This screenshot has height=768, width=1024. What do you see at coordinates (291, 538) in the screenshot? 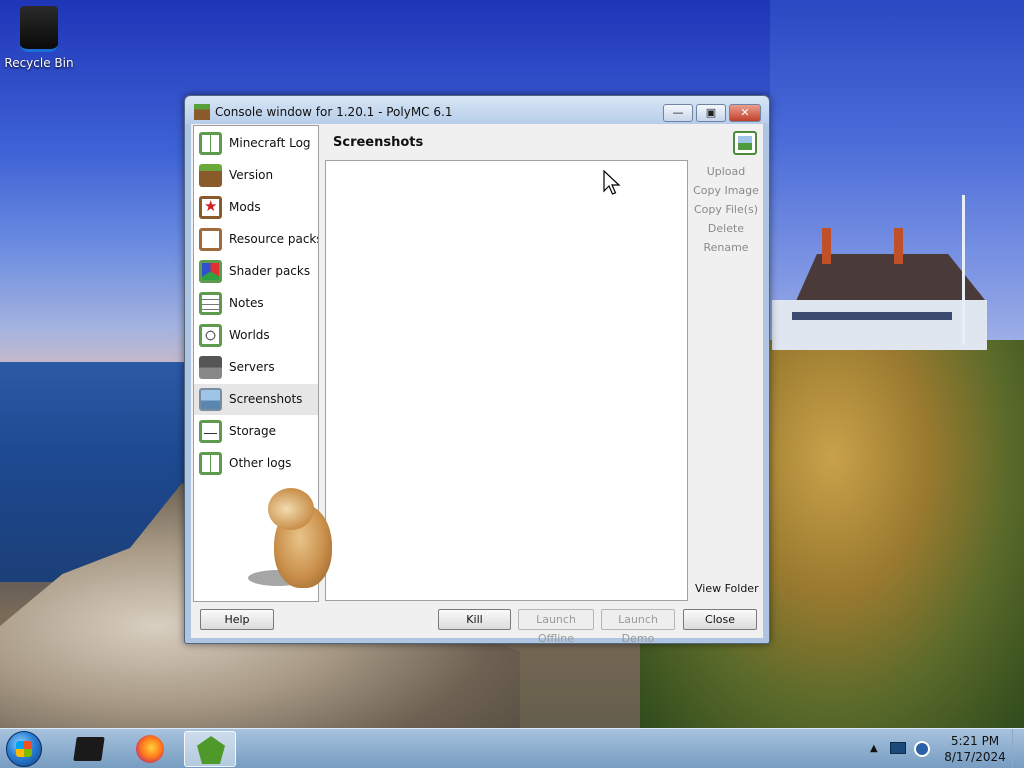
I see `hamster-mascot` at bounding box center [291, 538].